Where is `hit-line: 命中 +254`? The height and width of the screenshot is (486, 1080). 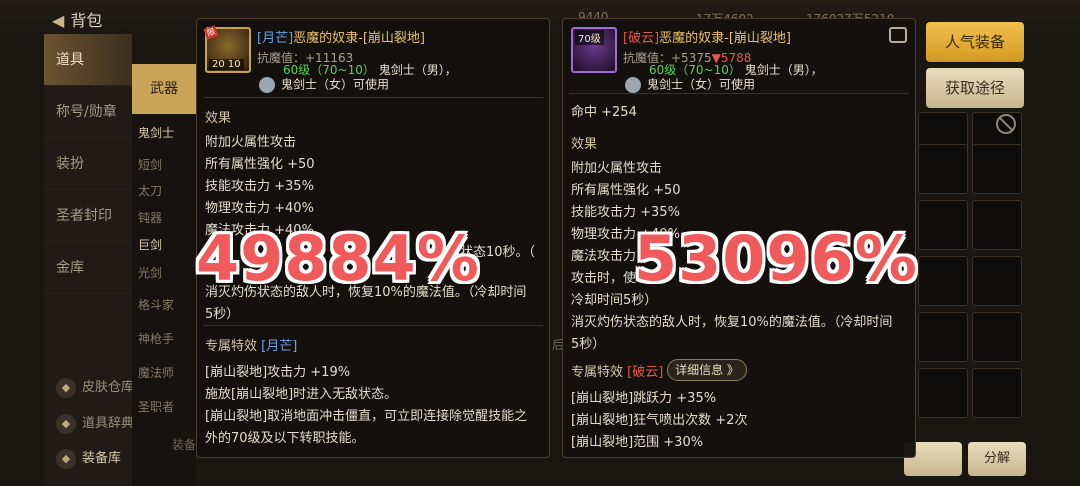 hit-line: 命中 +254 is located at coordinates (604, 112).